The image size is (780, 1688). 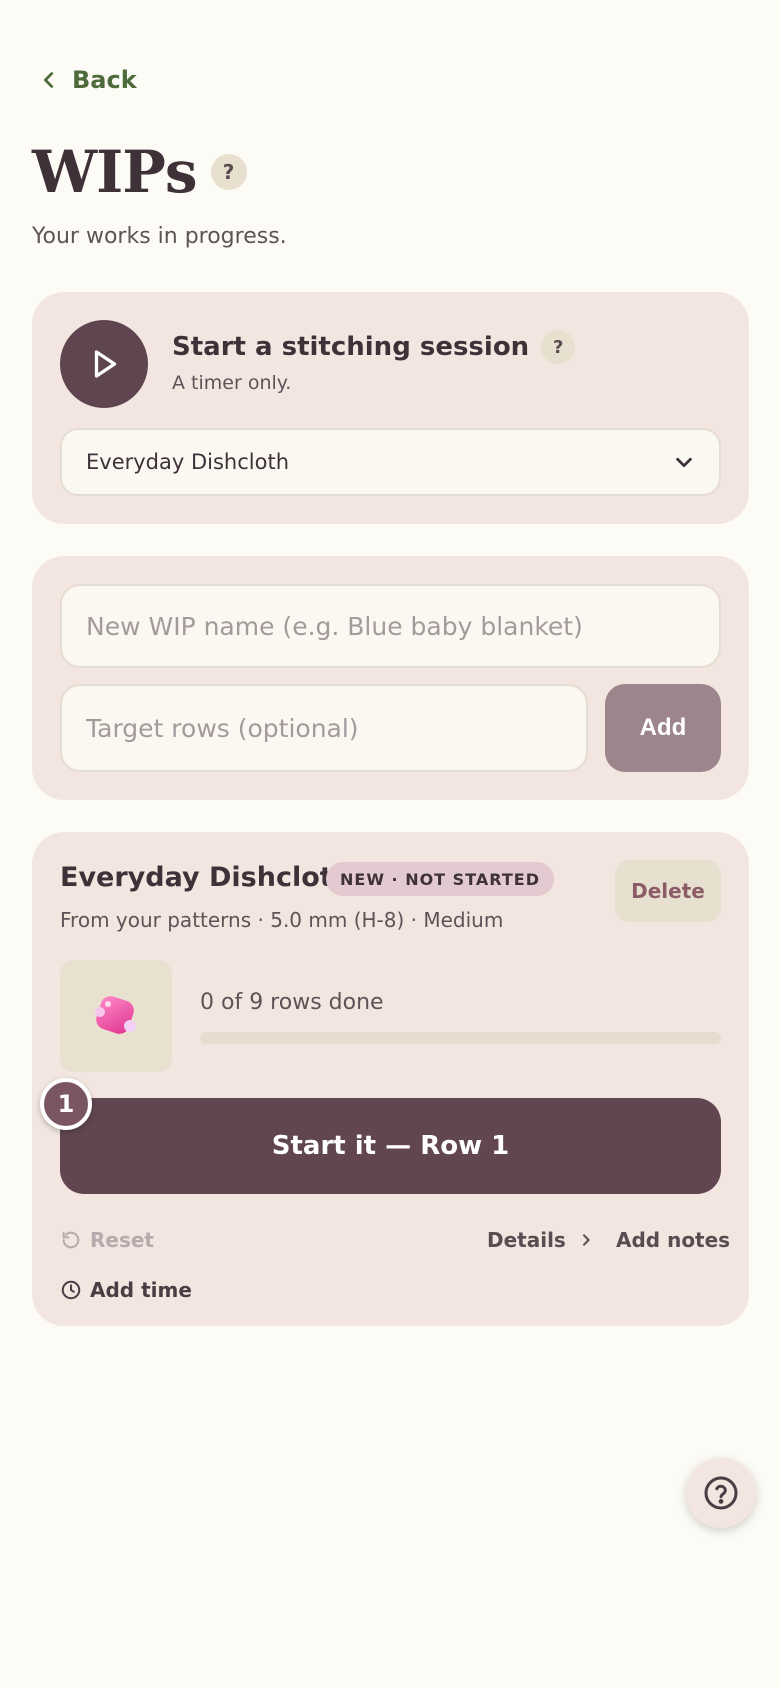 I want to click on reset-icon, so click(x=71, y=1240).